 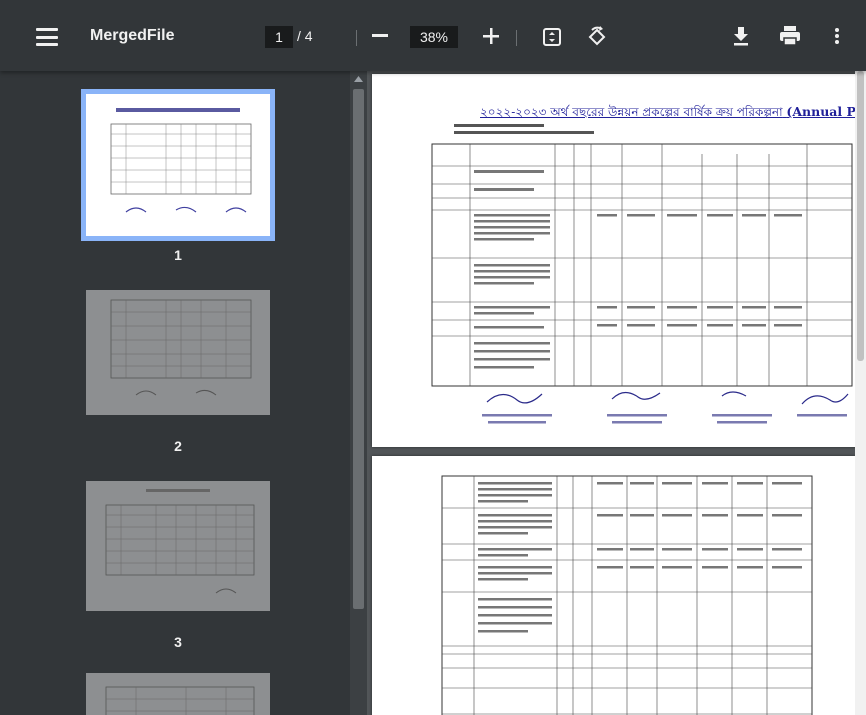 I want to click on zoom-in-icon, so click(x=491, y=36).